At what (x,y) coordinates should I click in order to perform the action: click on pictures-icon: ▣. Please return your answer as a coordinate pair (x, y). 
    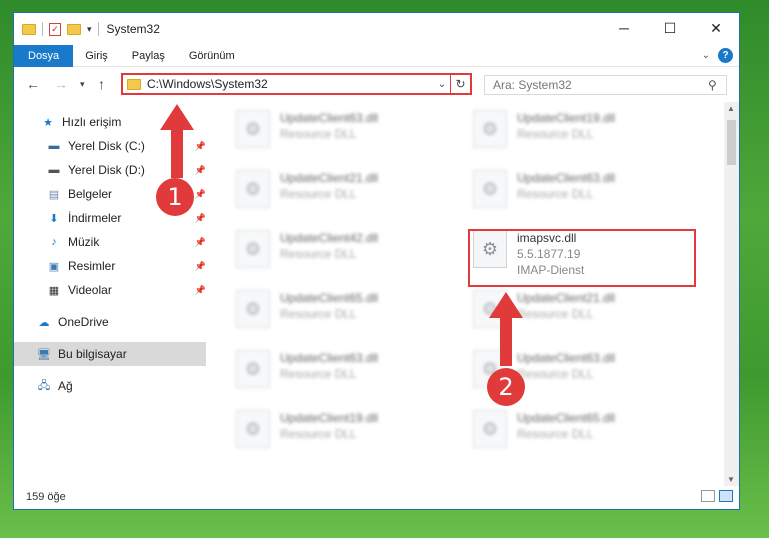
    Looking at the image, I should click on (54, 266).